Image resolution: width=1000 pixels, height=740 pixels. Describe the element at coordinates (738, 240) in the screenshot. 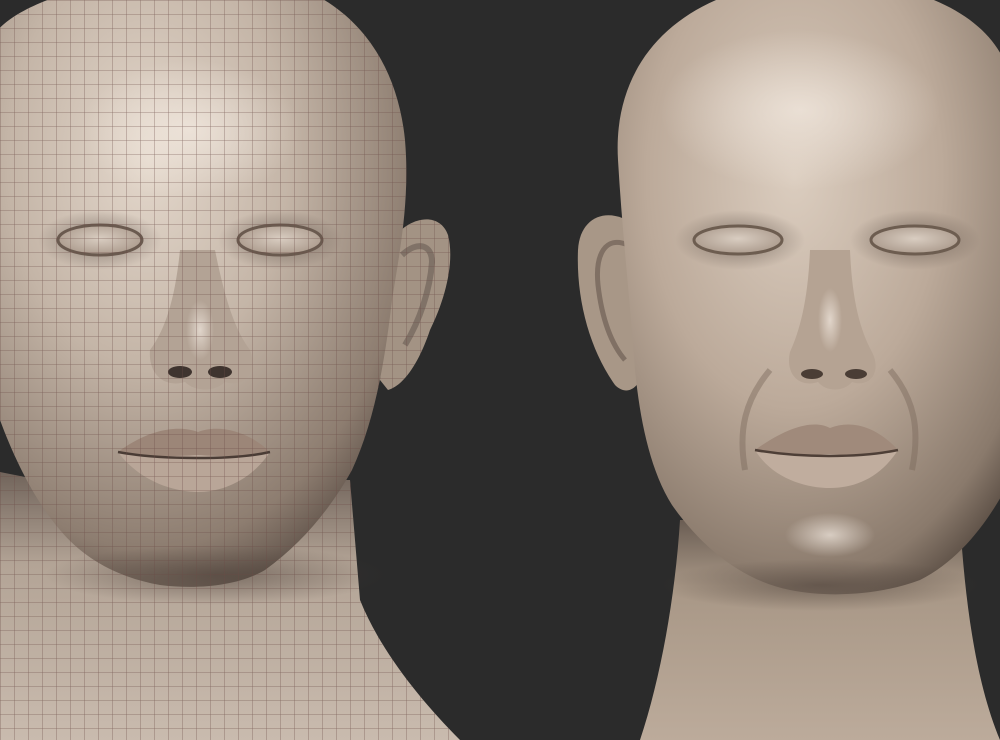

I see `sculpt-left-eye-shape` at that location.